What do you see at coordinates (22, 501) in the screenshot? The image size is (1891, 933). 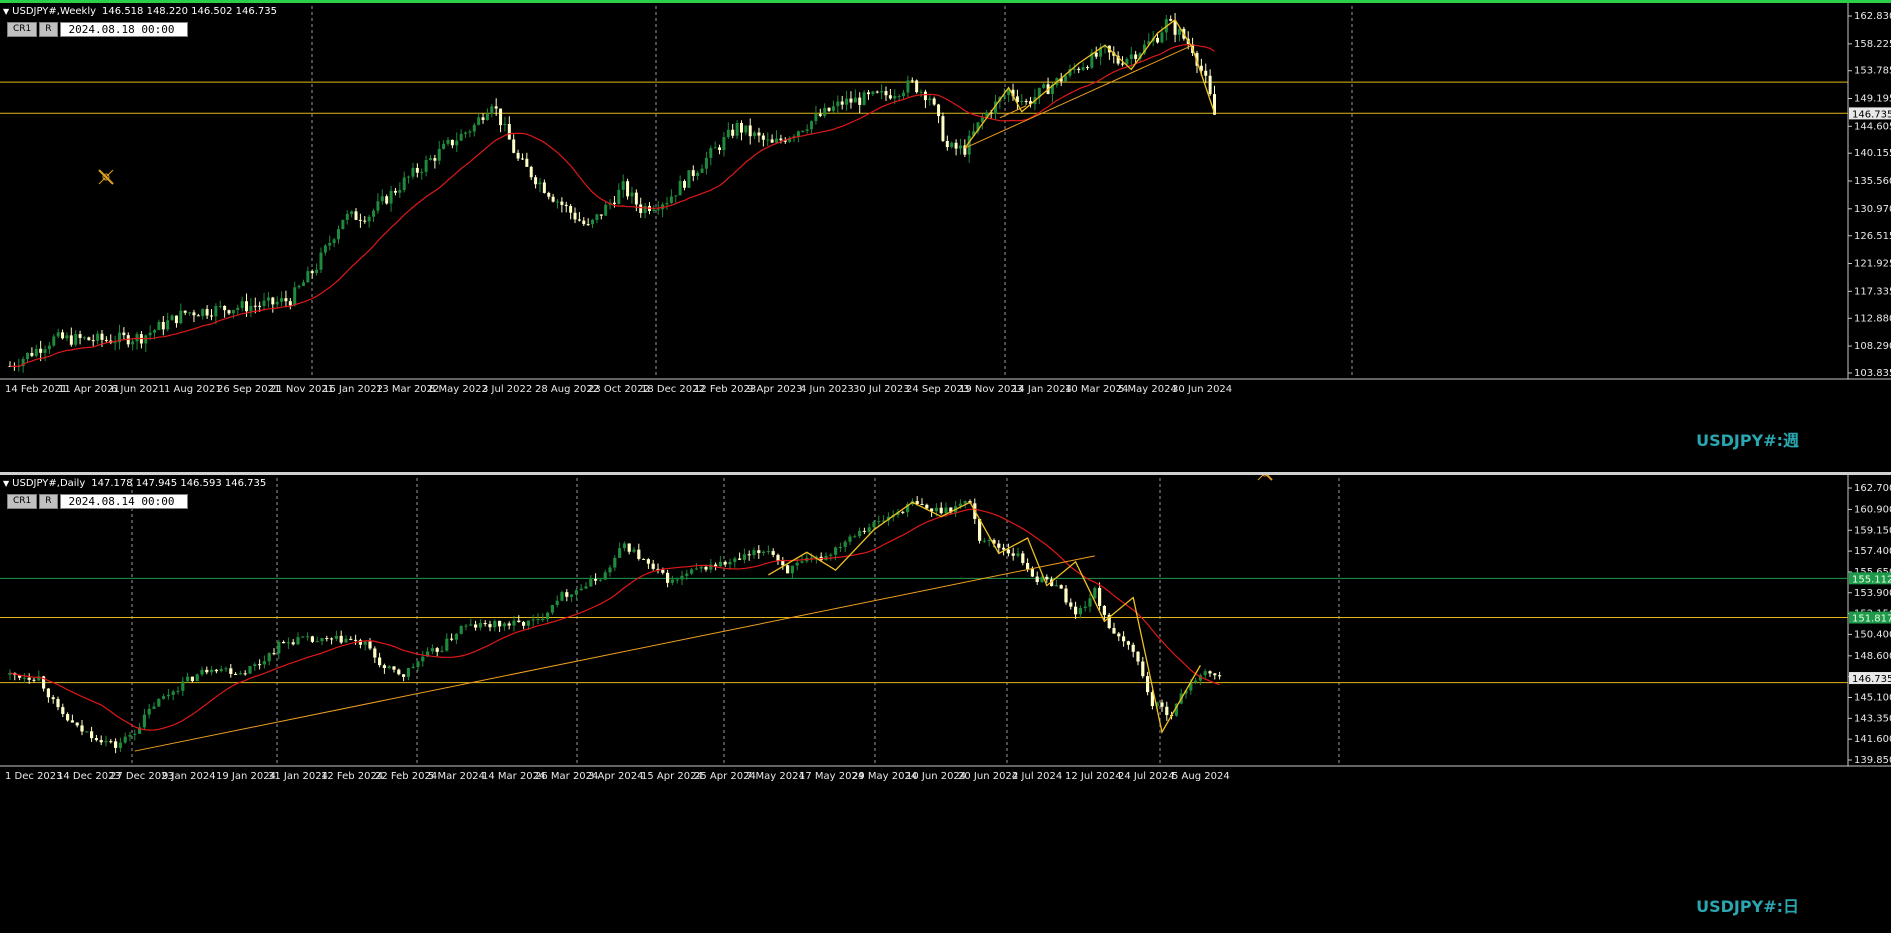 I see `daily-cr1-button: CR1` at bounding box center [22, 501].